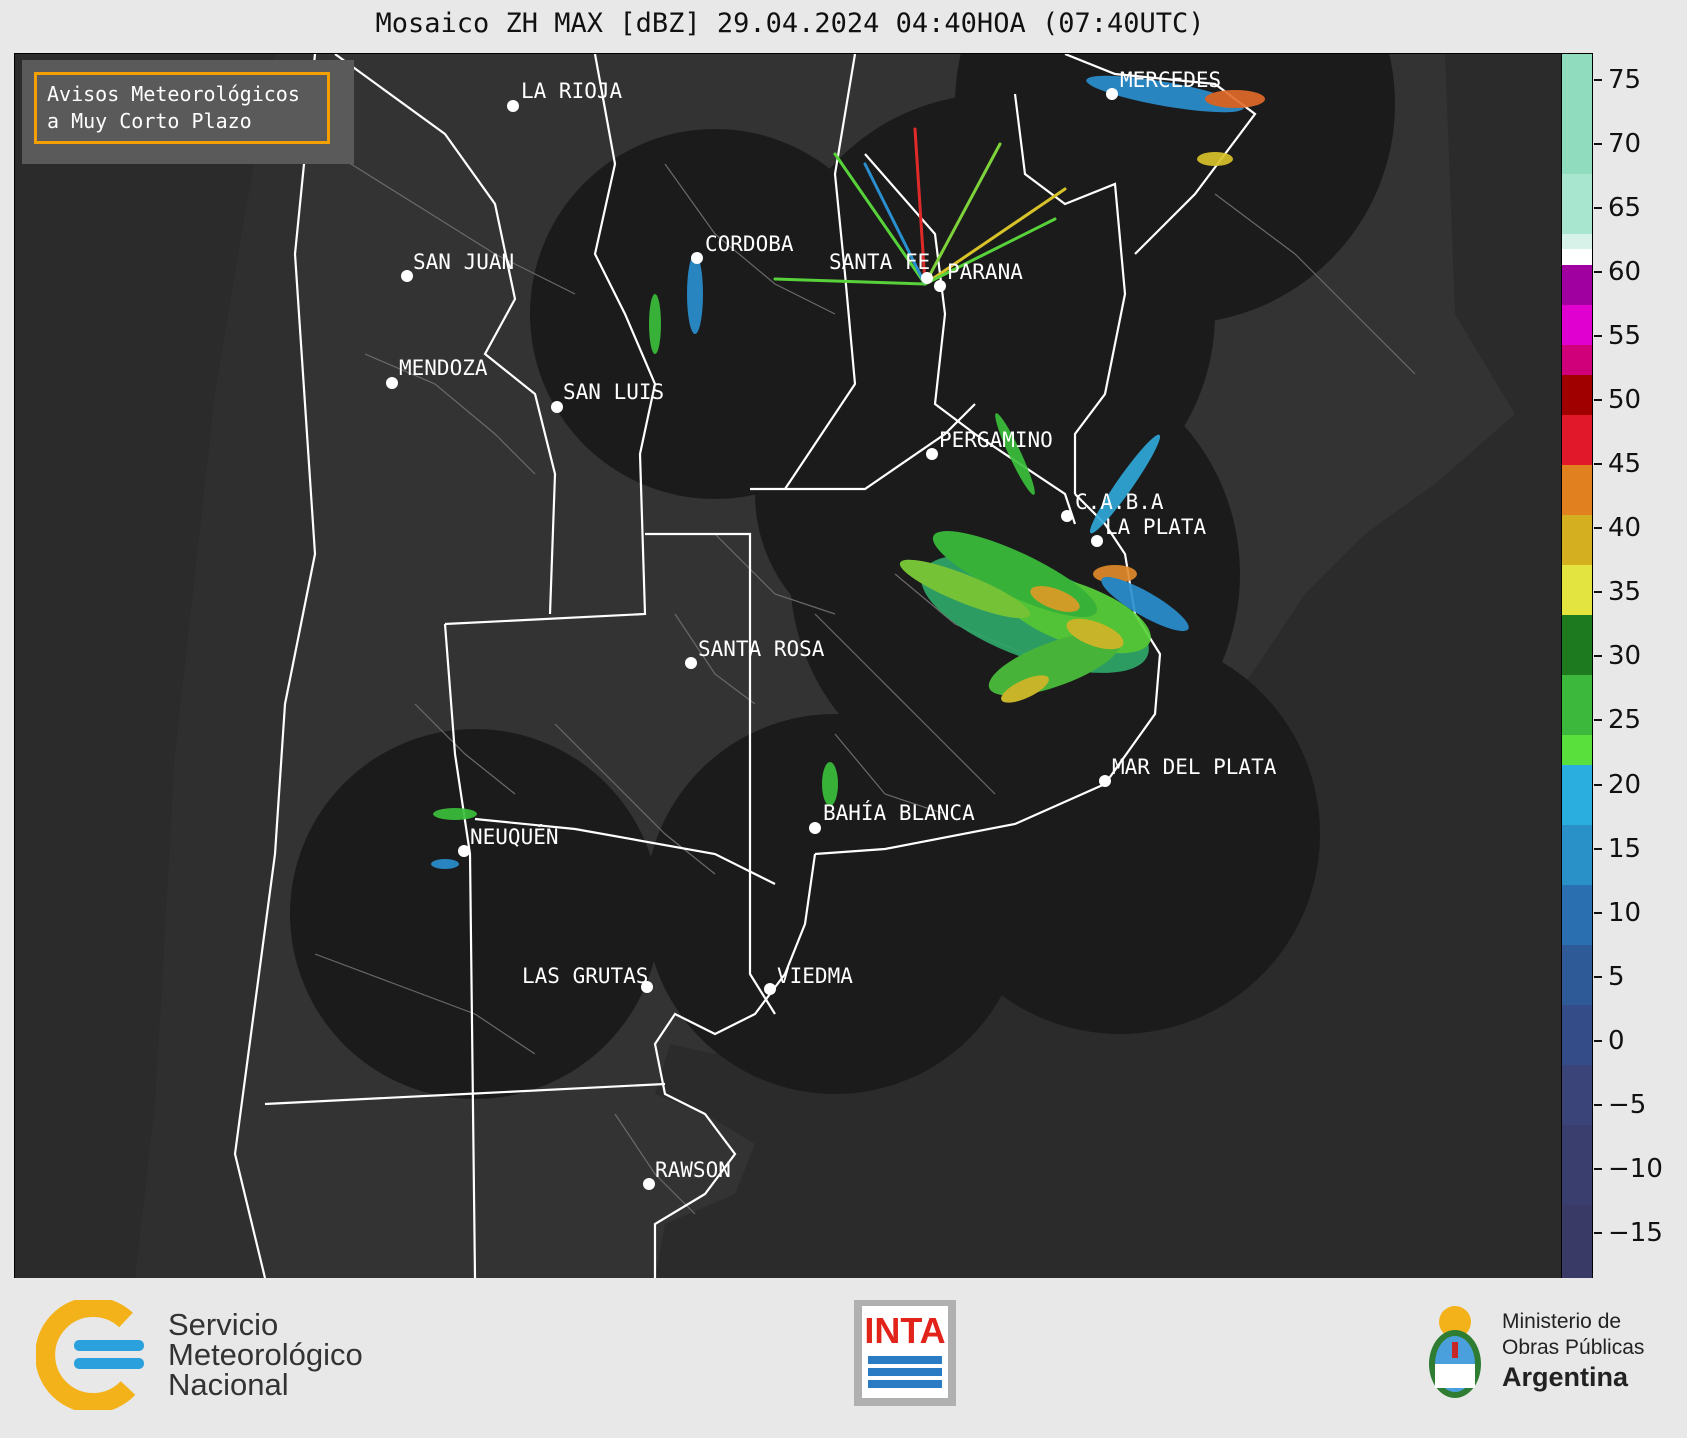 This screenshot has width=1687, height=1438. Describe the element at coordinates (770, 989) in the screenshot. I see `city-dot-viedma` at that location.